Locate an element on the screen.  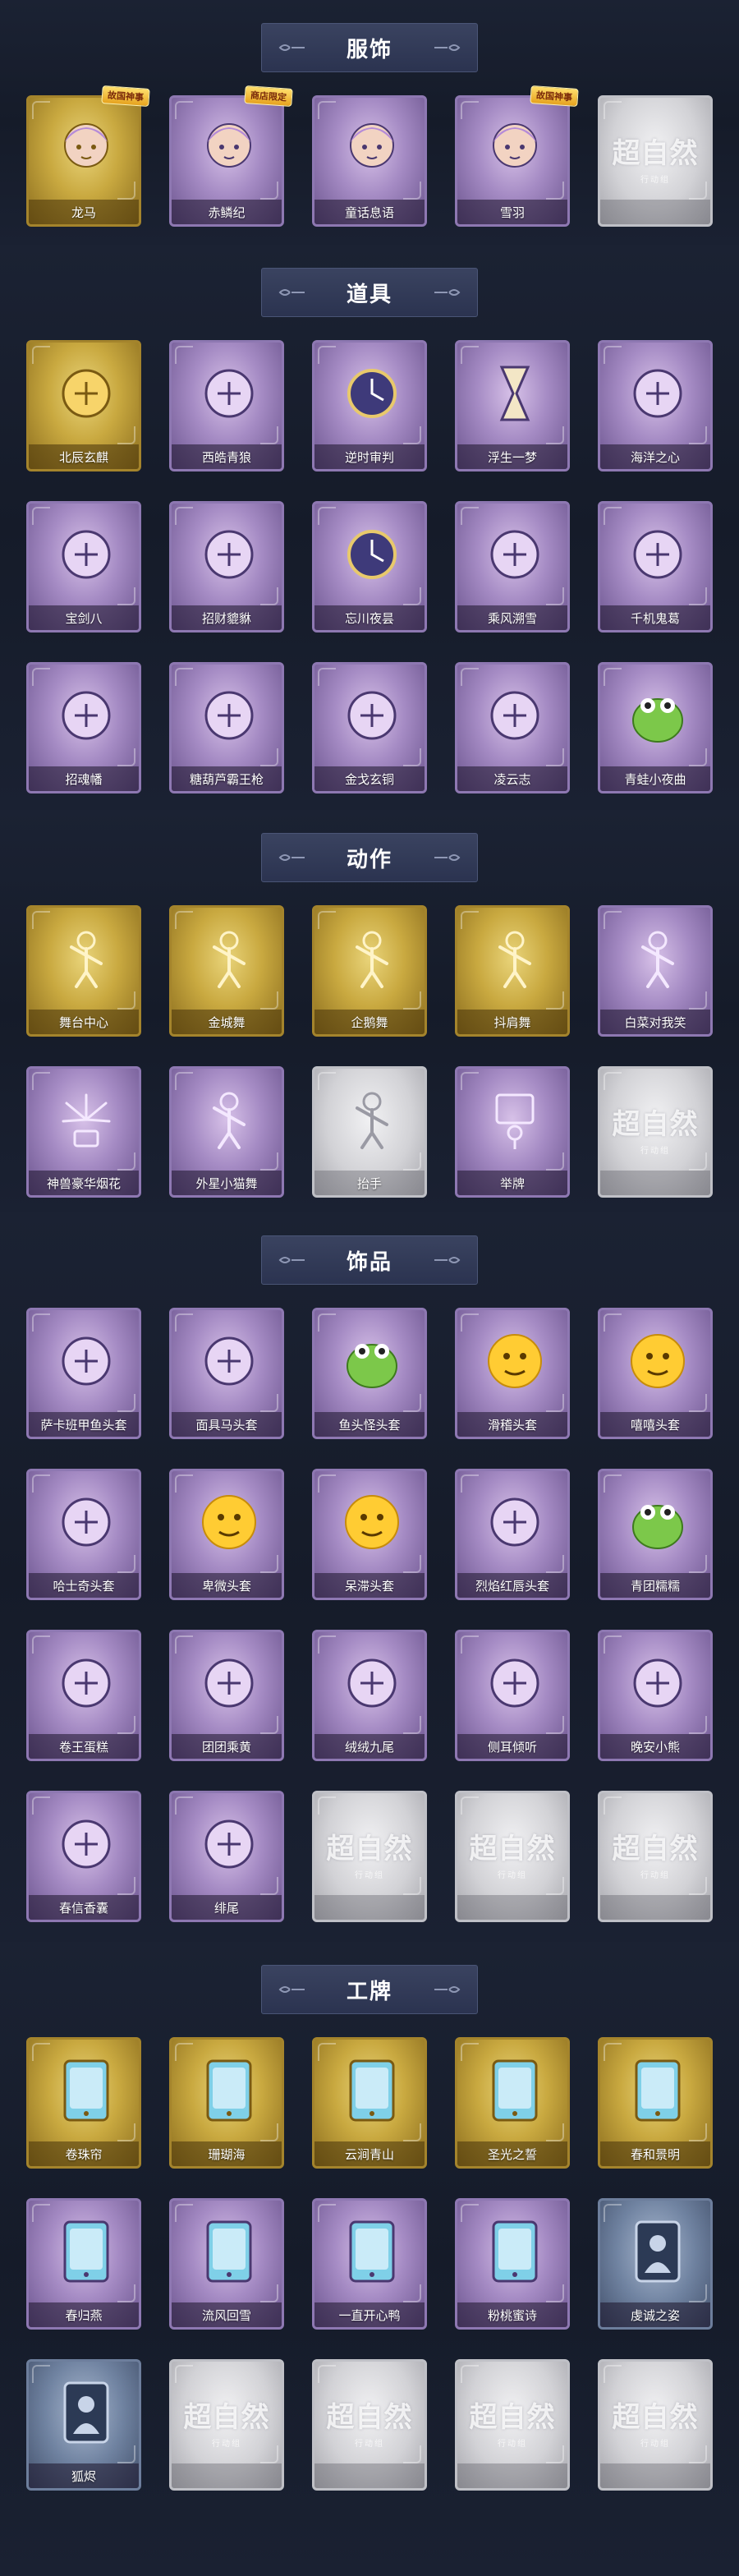
item-card: 乘风溯雪 is located at coordinates (512, 567).